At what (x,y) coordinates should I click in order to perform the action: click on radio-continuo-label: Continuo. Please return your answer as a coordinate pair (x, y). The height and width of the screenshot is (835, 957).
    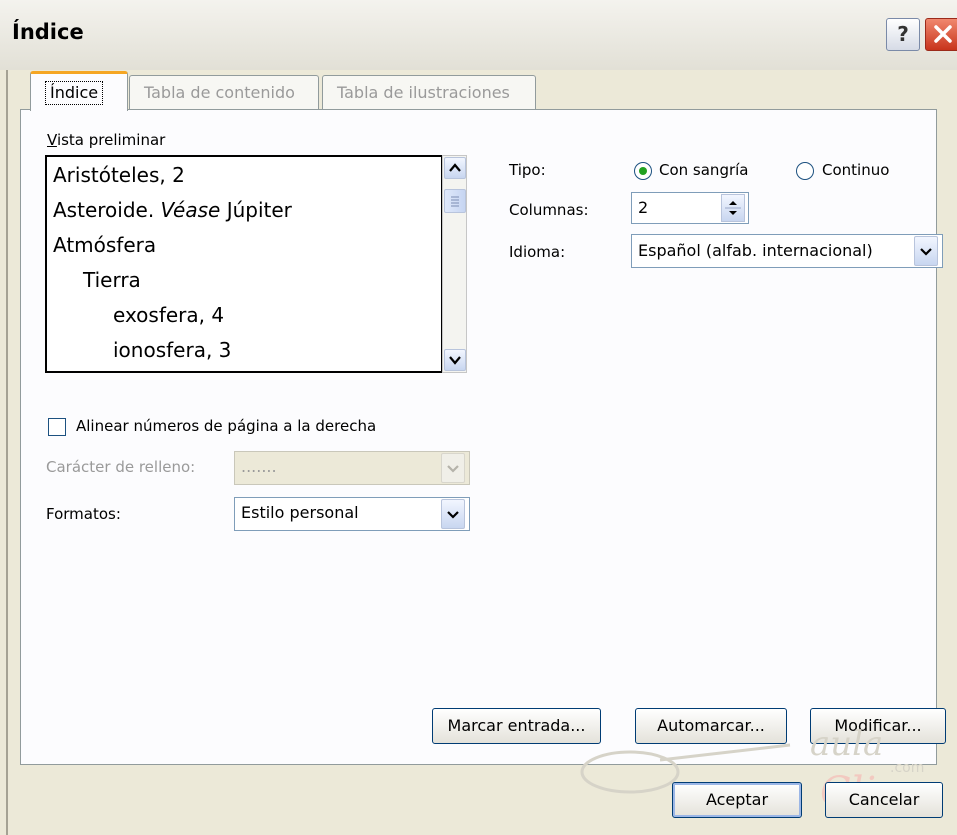
    Looking at the image, I should click on (856, 170).